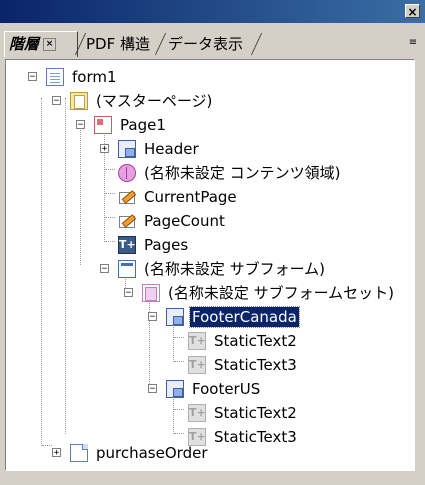 This screenshot has height=485, width=425. What do you see at coordinates (212, 478) in the screenshot?
I see `palette-bottom-edge` at bounding box center [212, 478].